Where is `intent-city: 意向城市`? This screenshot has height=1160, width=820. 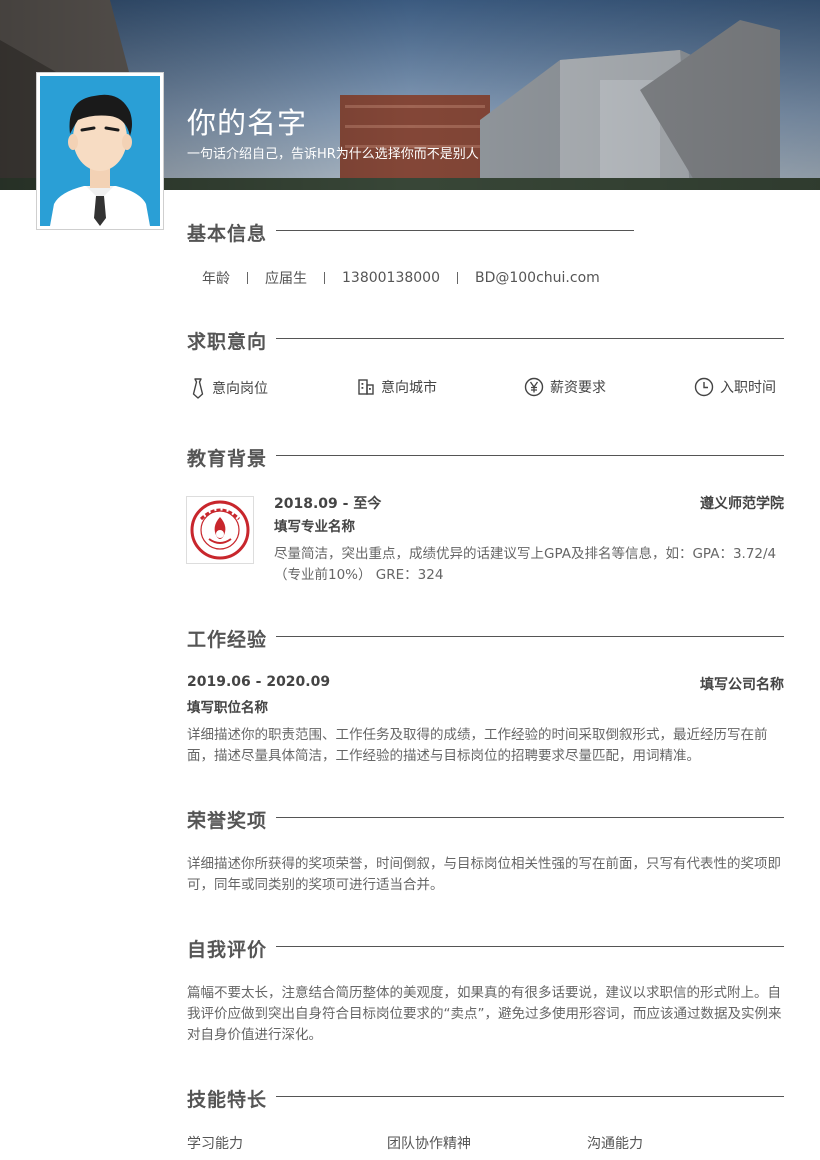
intent-city: 意向城市 is located at coordinates (397, 387).